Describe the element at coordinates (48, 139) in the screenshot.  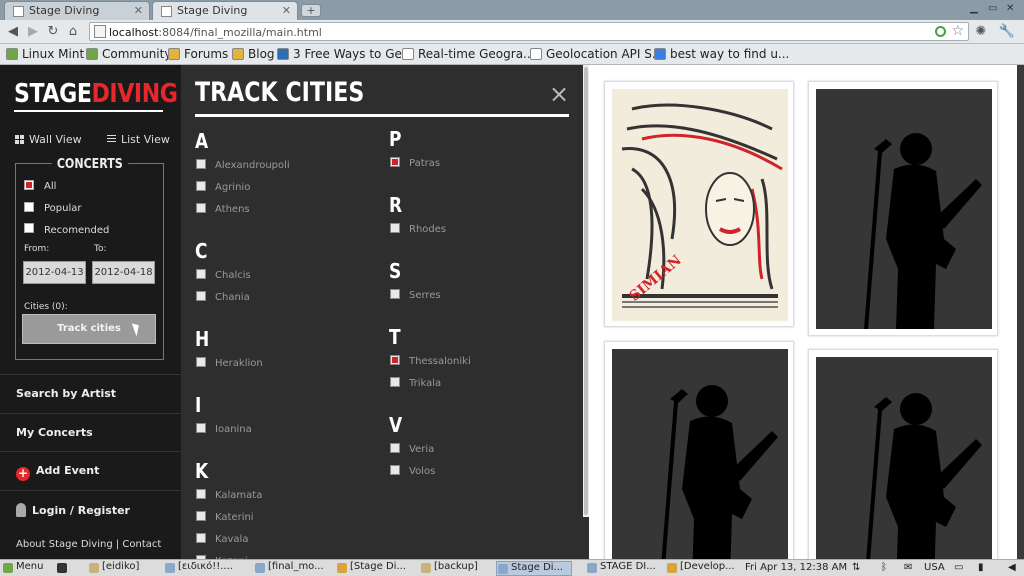
I see `wall-view-toggle: Wall View` at that location.